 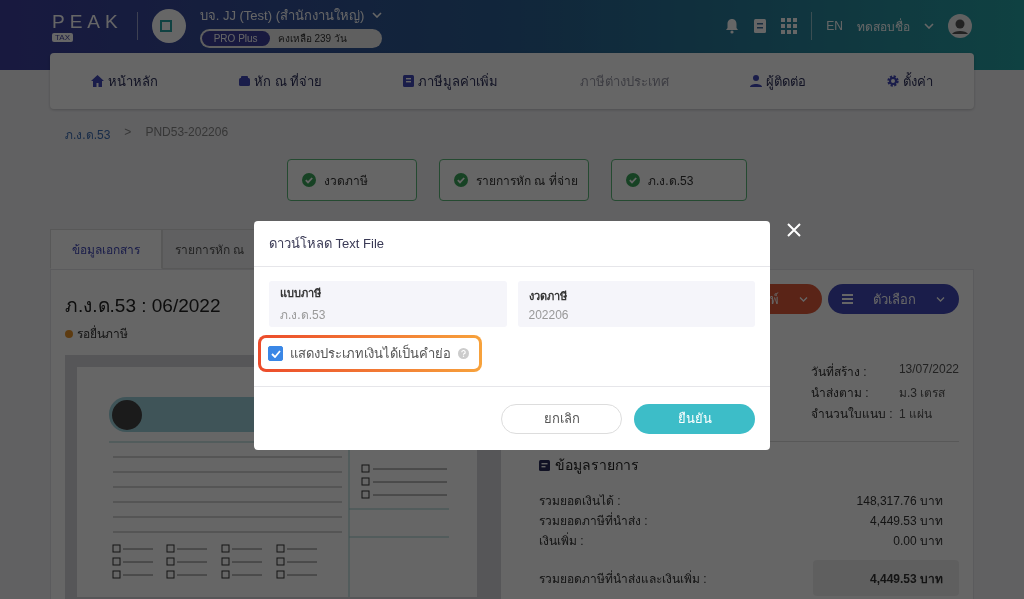 I want to click on info-label: นำส่งตาม :, so click(x=840, y=393).